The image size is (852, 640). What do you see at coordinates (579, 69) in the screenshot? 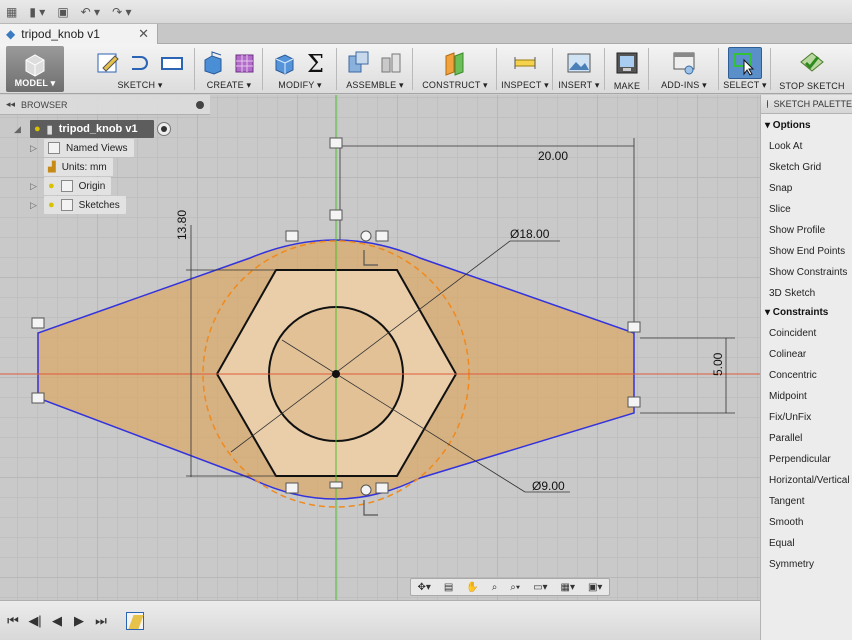
I see `insert-group: INSERT ▾` at bounding box center [579, 69].